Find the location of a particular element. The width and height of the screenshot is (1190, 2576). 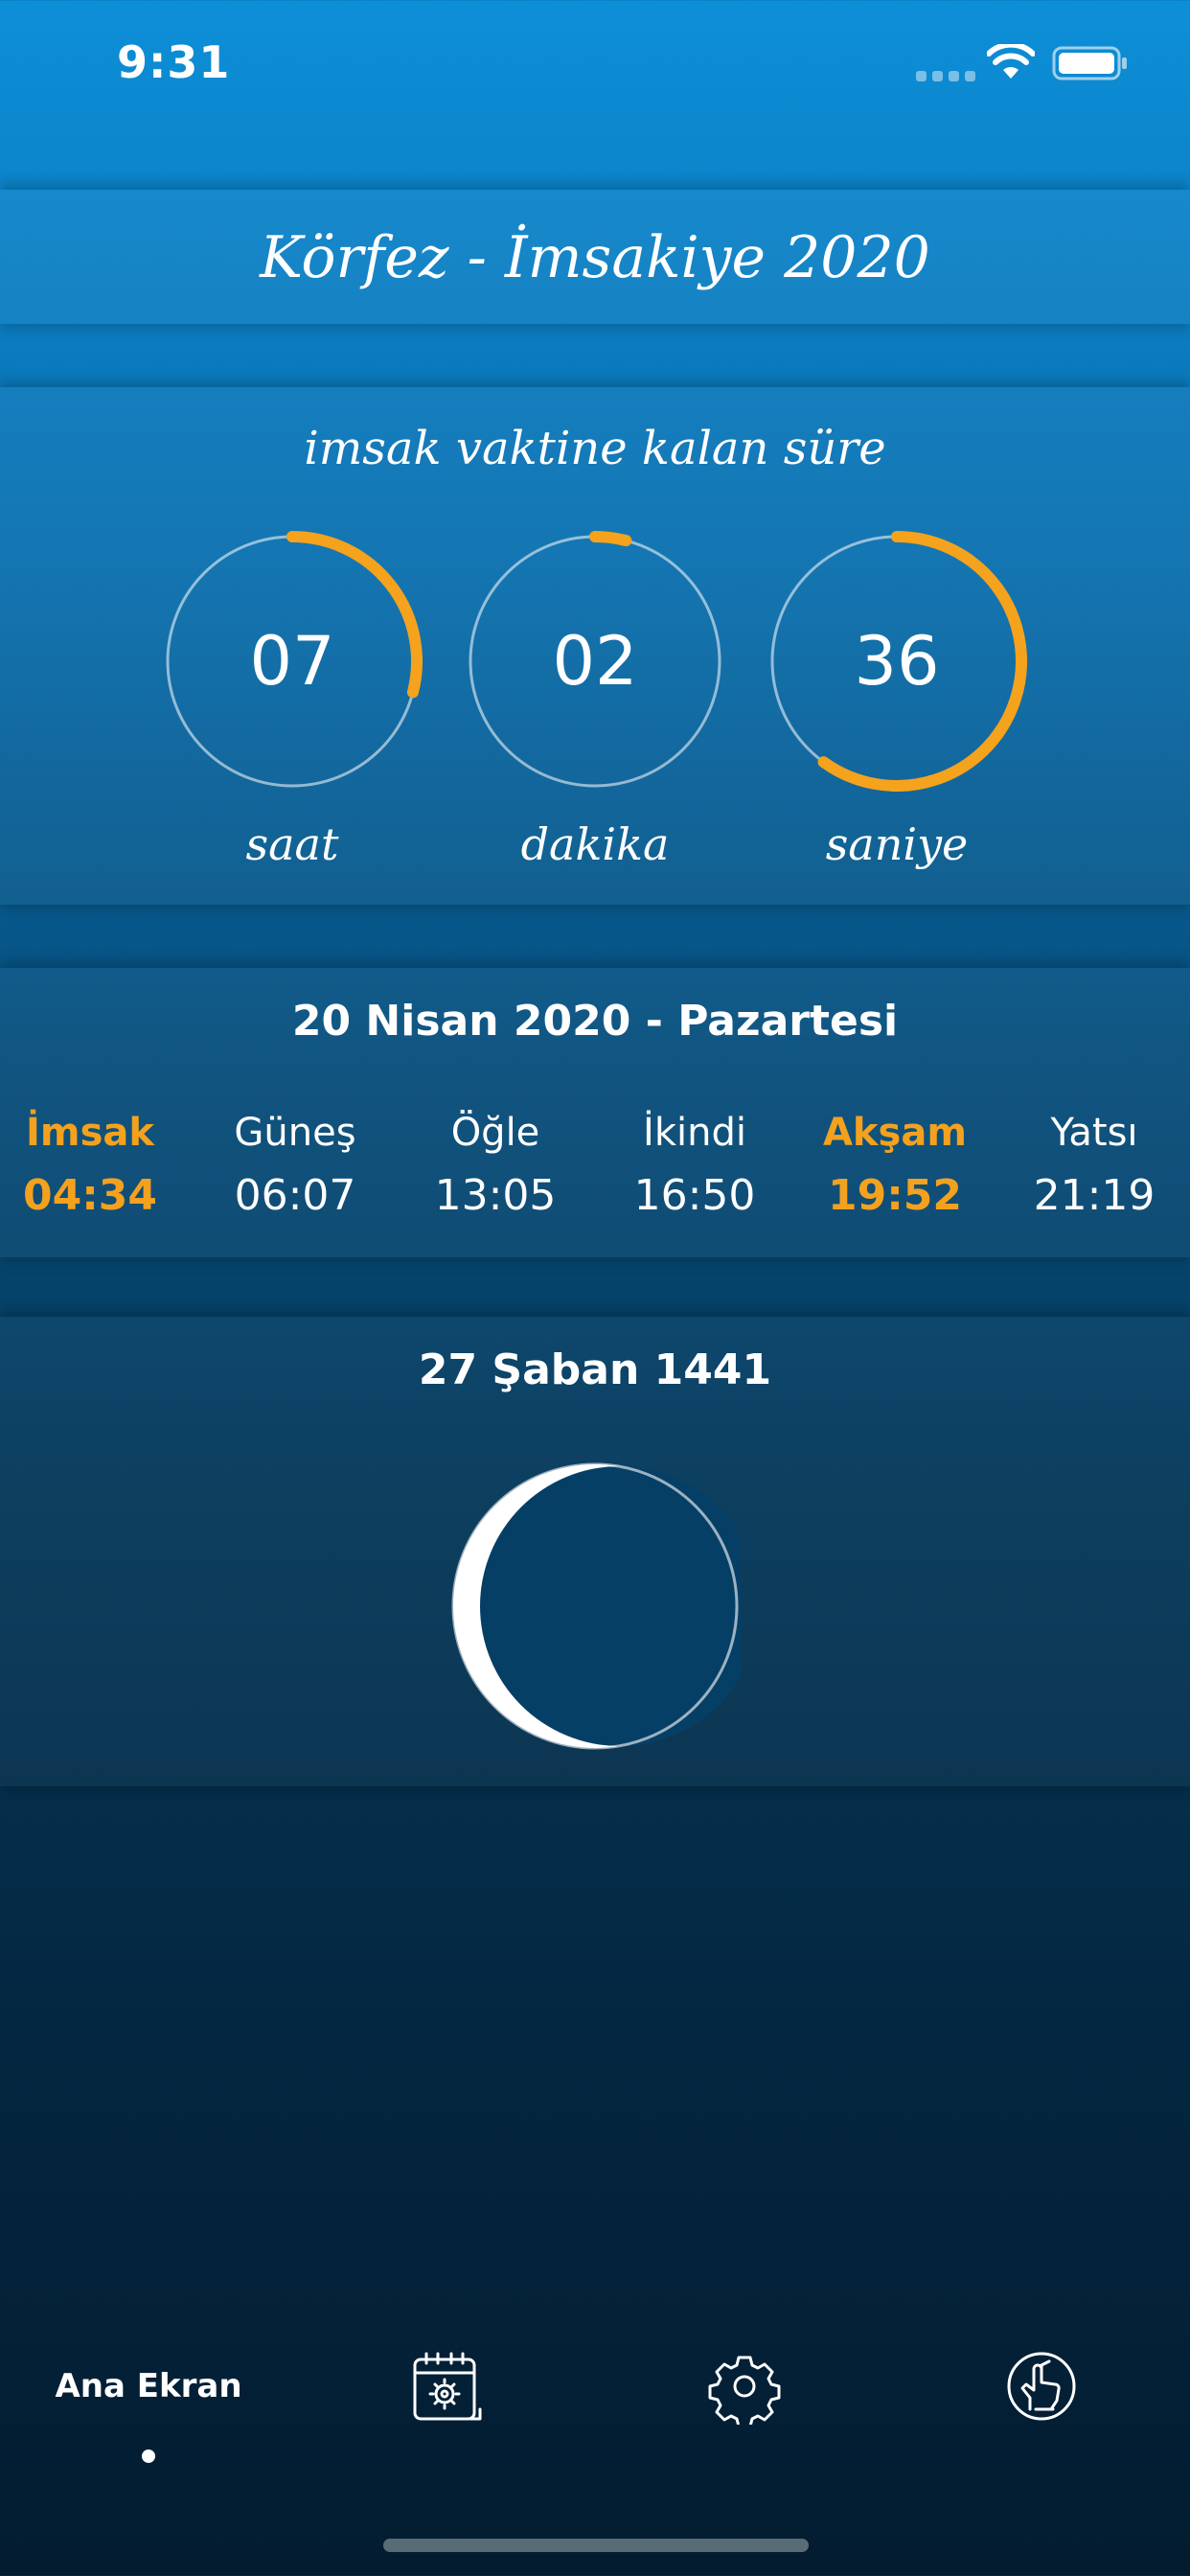

tab-home-label: Ana Ekran is located at coordinates (148, 2386).